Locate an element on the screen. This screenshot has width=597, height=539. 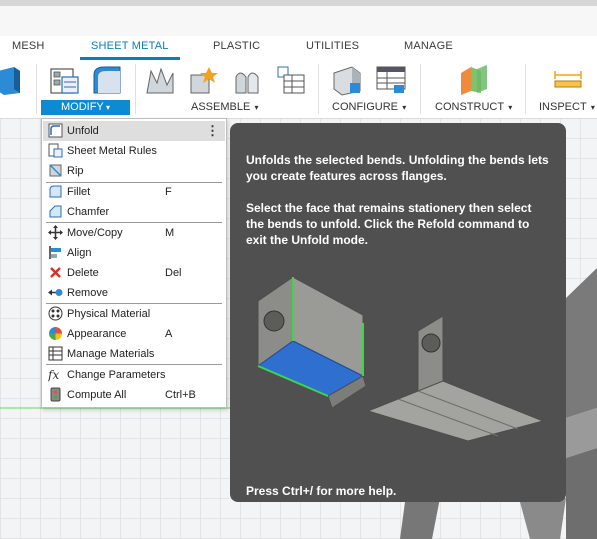
more-options-icon: ⋮ is located at coordinates (212, 131).